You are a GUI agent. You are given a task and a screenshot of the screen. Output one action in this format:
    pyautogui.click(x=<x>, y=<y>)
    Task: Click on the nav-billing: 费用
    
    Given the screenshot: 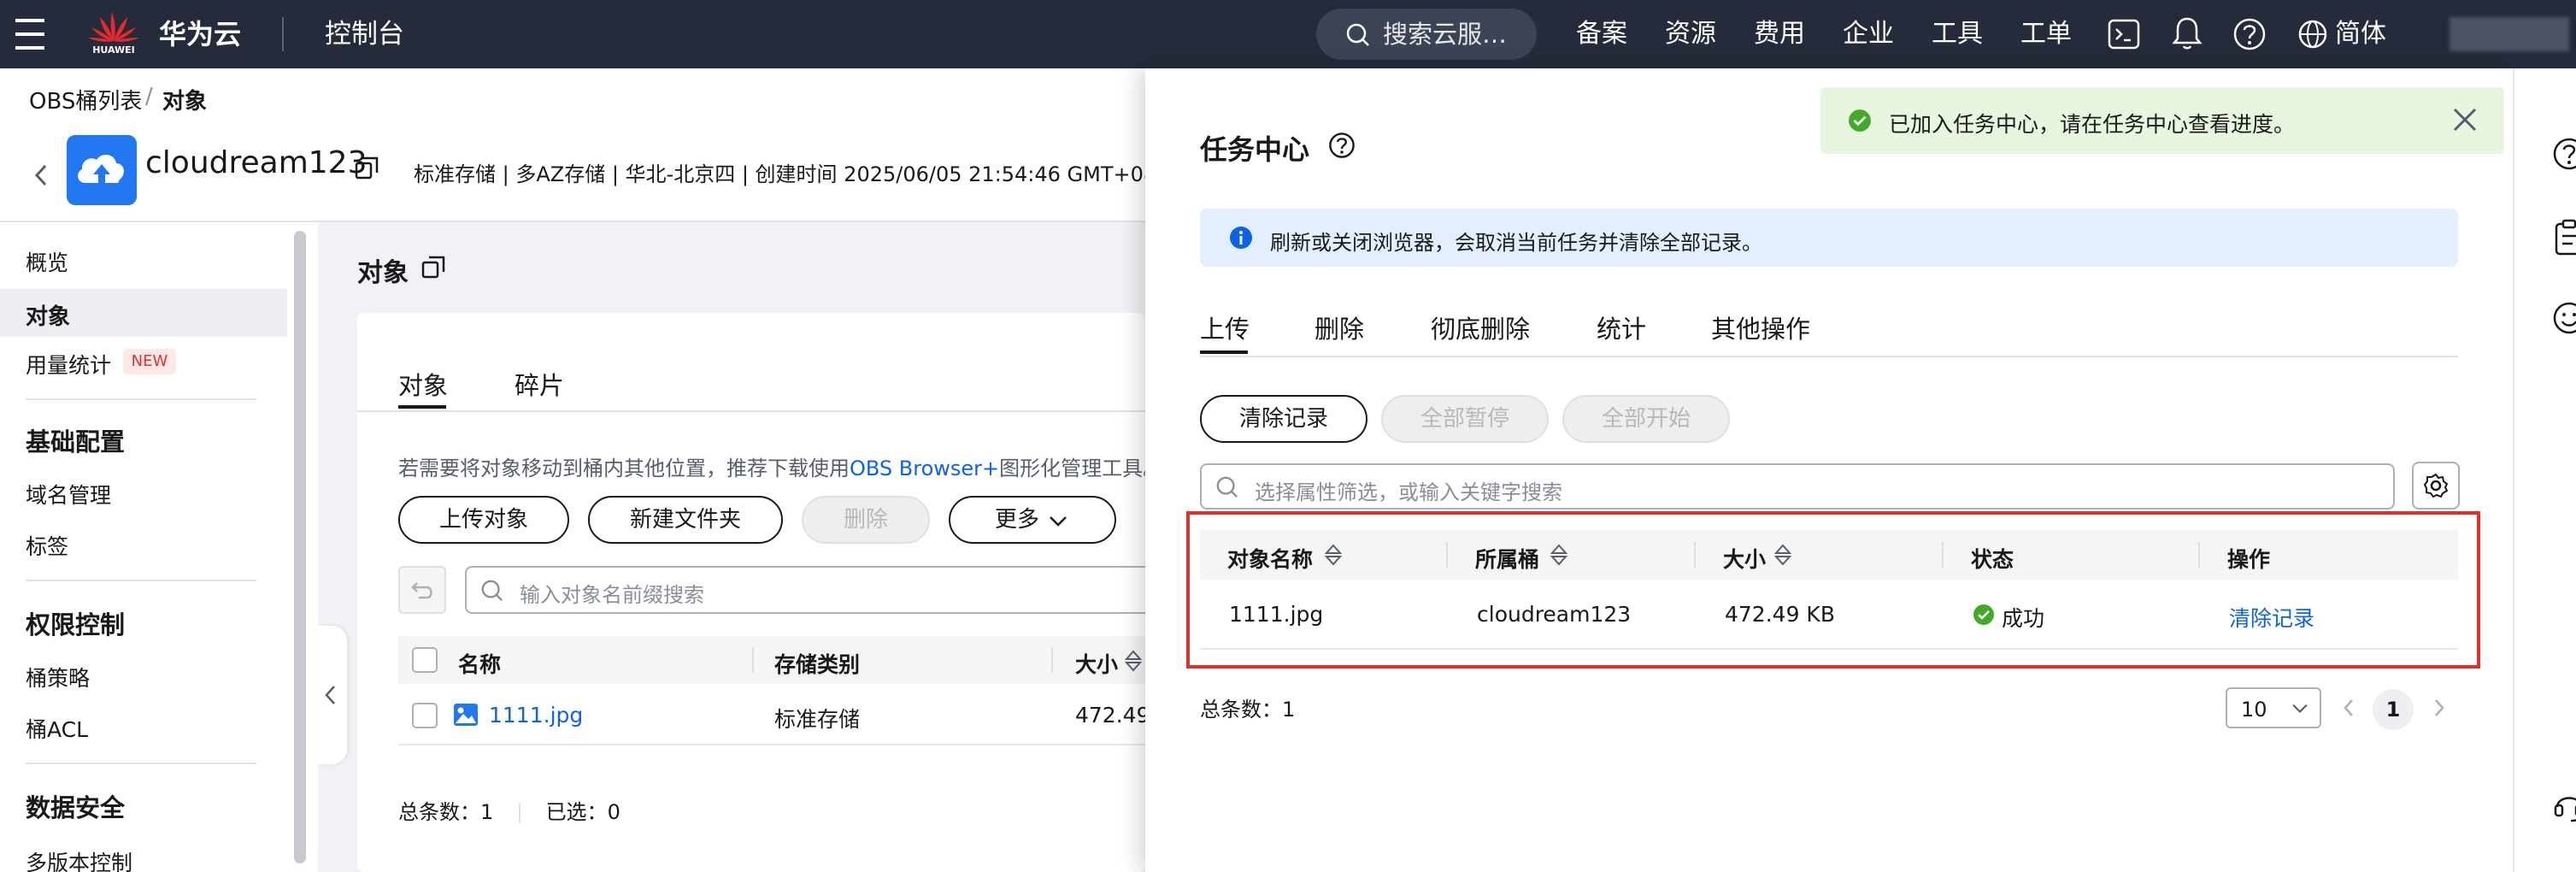 What is the action you would take?
    pyautogui.click(x=1779, y=34)
    